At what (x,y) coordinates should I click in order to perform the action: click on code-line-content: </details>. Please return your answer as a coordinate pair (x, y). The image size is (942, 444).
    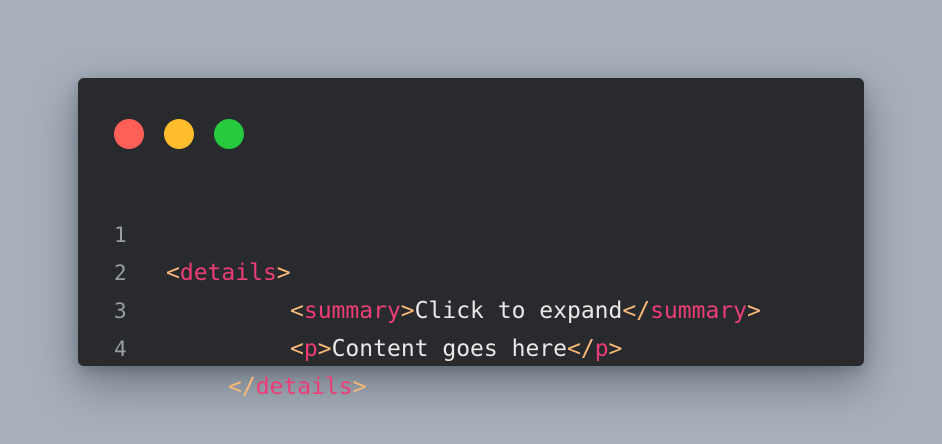
    Looking at the image, I should click on (297, 387).